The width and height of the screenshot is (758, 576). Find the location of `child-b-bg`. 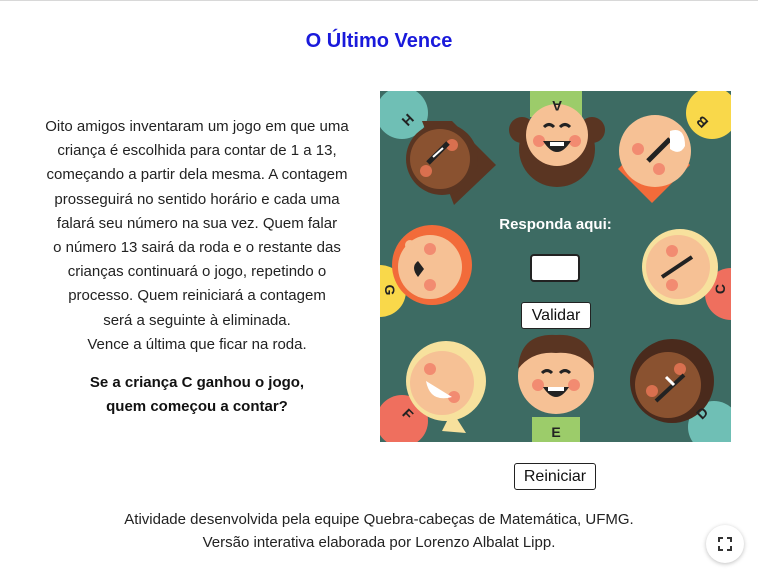

child-b-bg is located at coordinates (708, 115).